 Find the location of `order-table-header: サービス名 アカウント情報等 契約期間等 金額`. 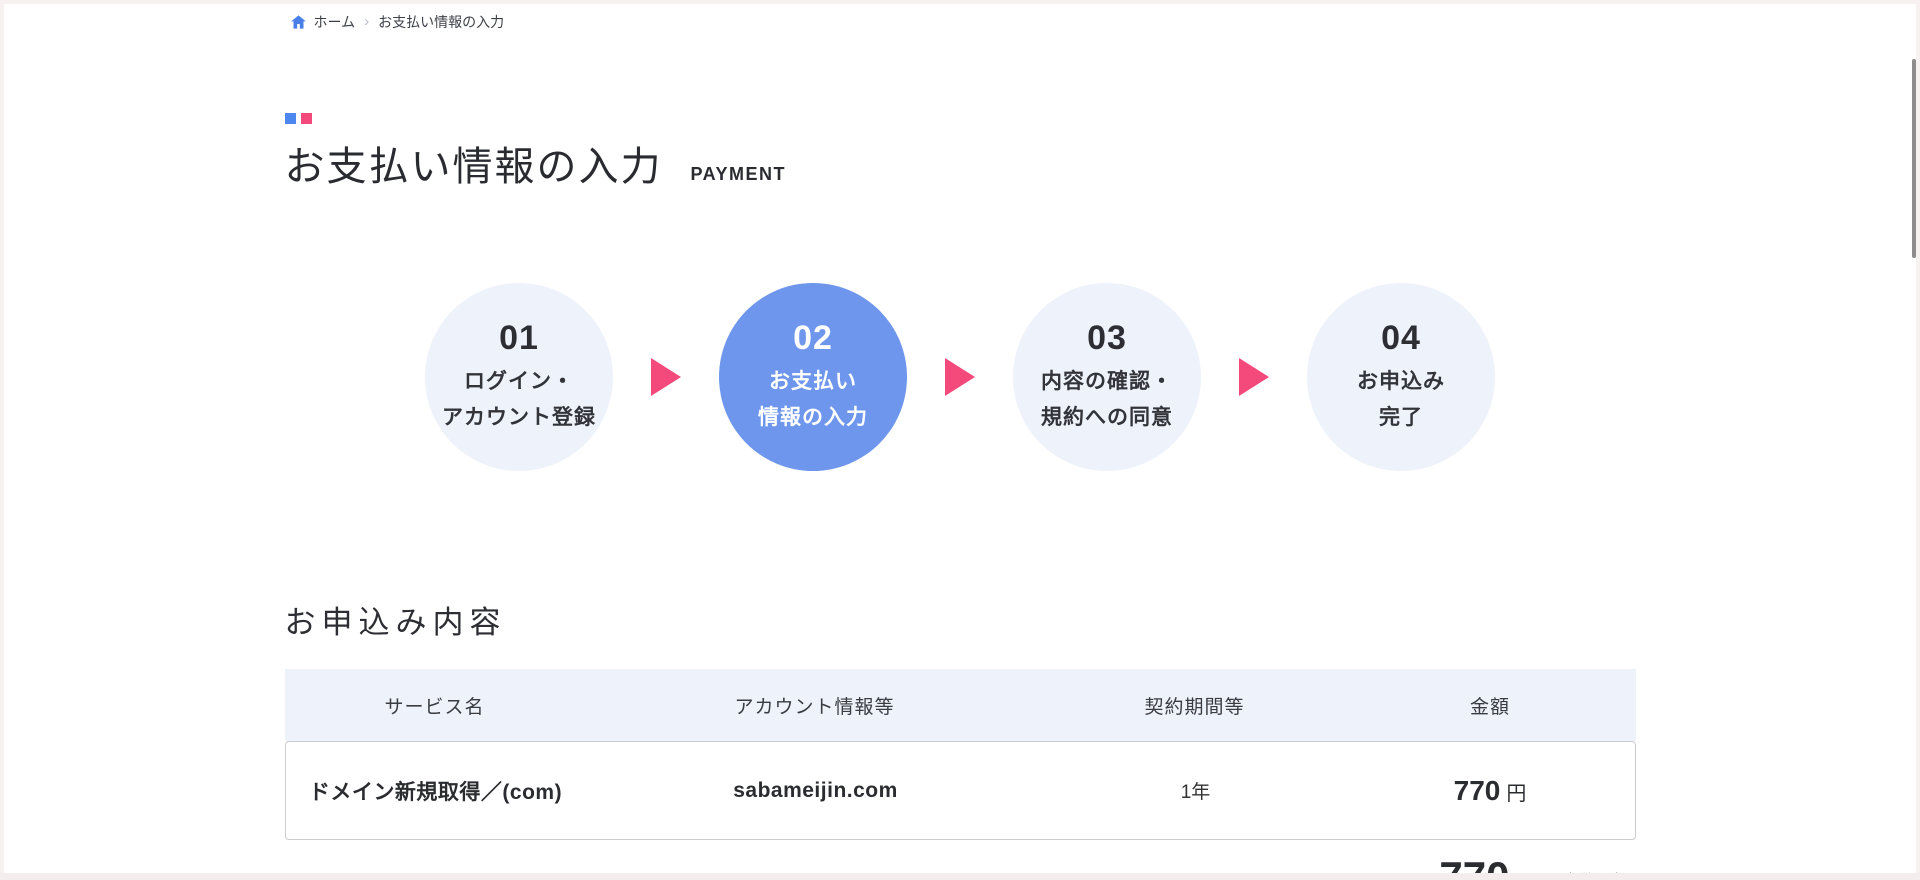

order-table-header: サービス名 アカウント情報等 契約期間等 金額 is located at coordinates (960, 705).